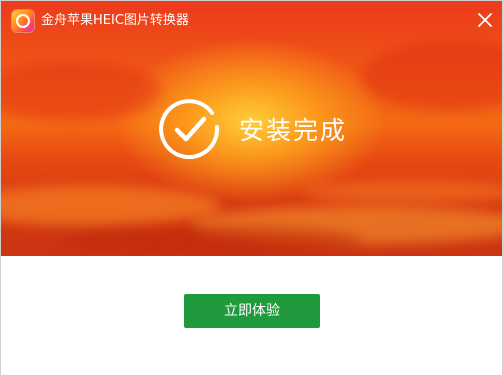 This screenshot has width=503, height=376. I want to click on app-logo-icon, so click(23, 21).